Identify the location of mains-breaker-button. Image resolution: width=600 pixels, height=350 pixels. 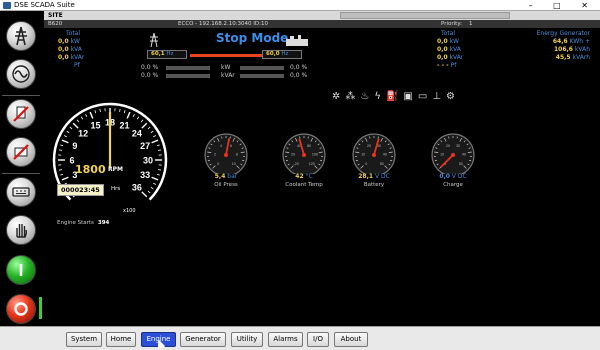
(21, 114).